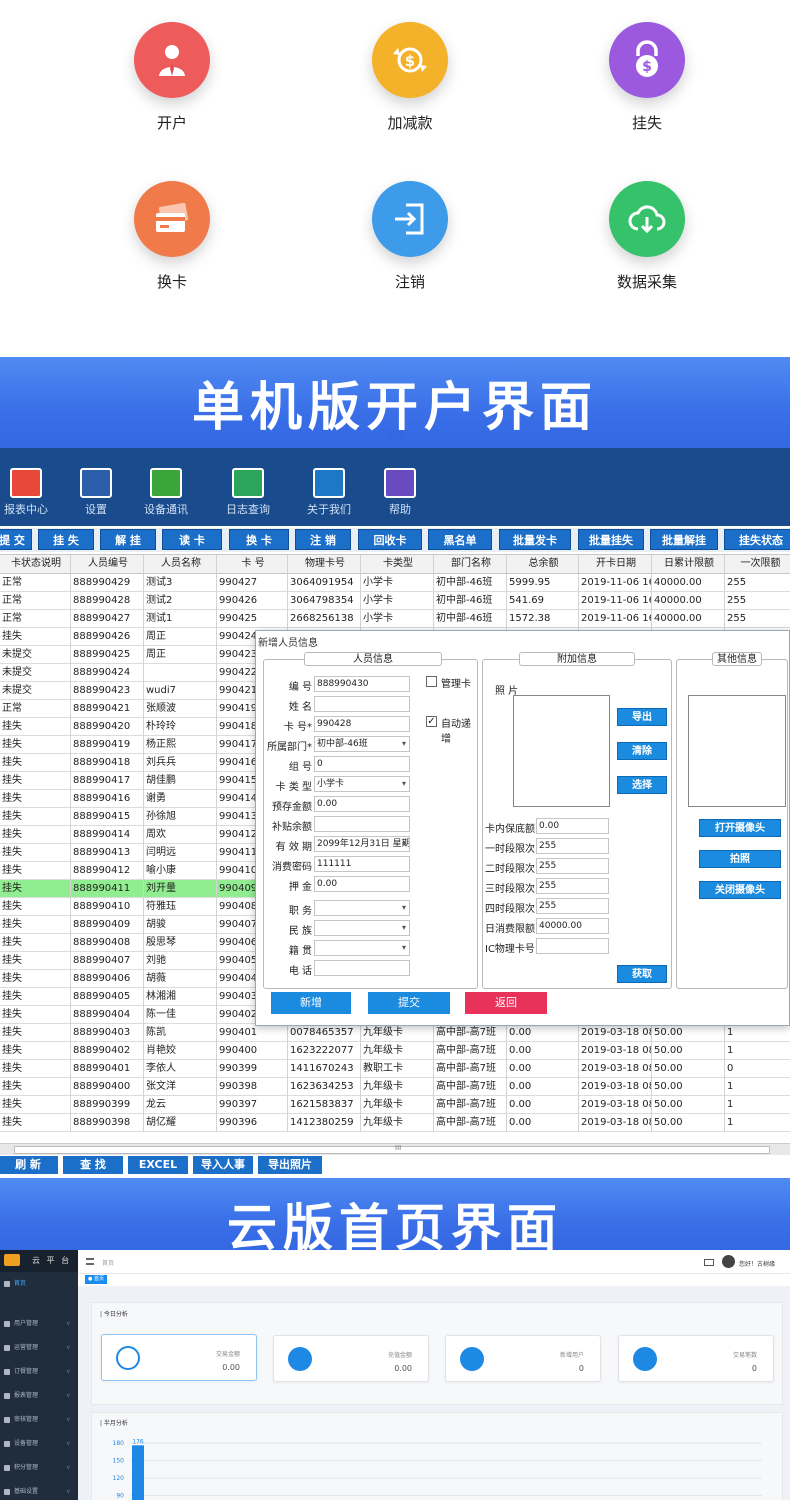  Describe the element at coordinates (39, 1444) in the screenshot. I see `sidebar-item-device: 设备管理 v` at that location.